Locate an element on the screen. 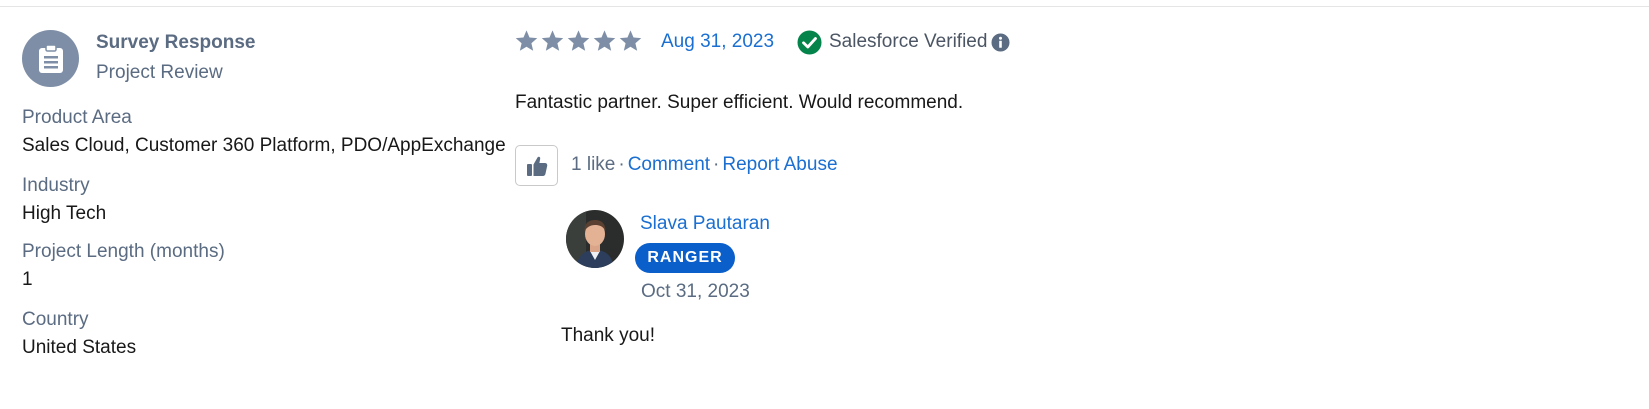 This screenshot has height=409, width=1649. country-label: Country is located at coordinates (55, 319).